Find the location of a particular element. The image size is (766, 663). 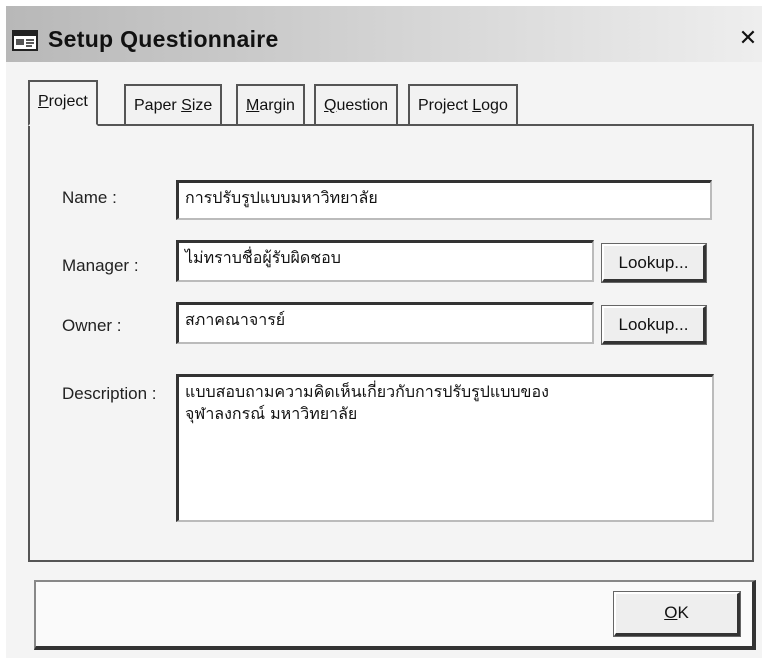

title-bar: Setup Questionnaire ✕ is located at coordinates (384, 34).